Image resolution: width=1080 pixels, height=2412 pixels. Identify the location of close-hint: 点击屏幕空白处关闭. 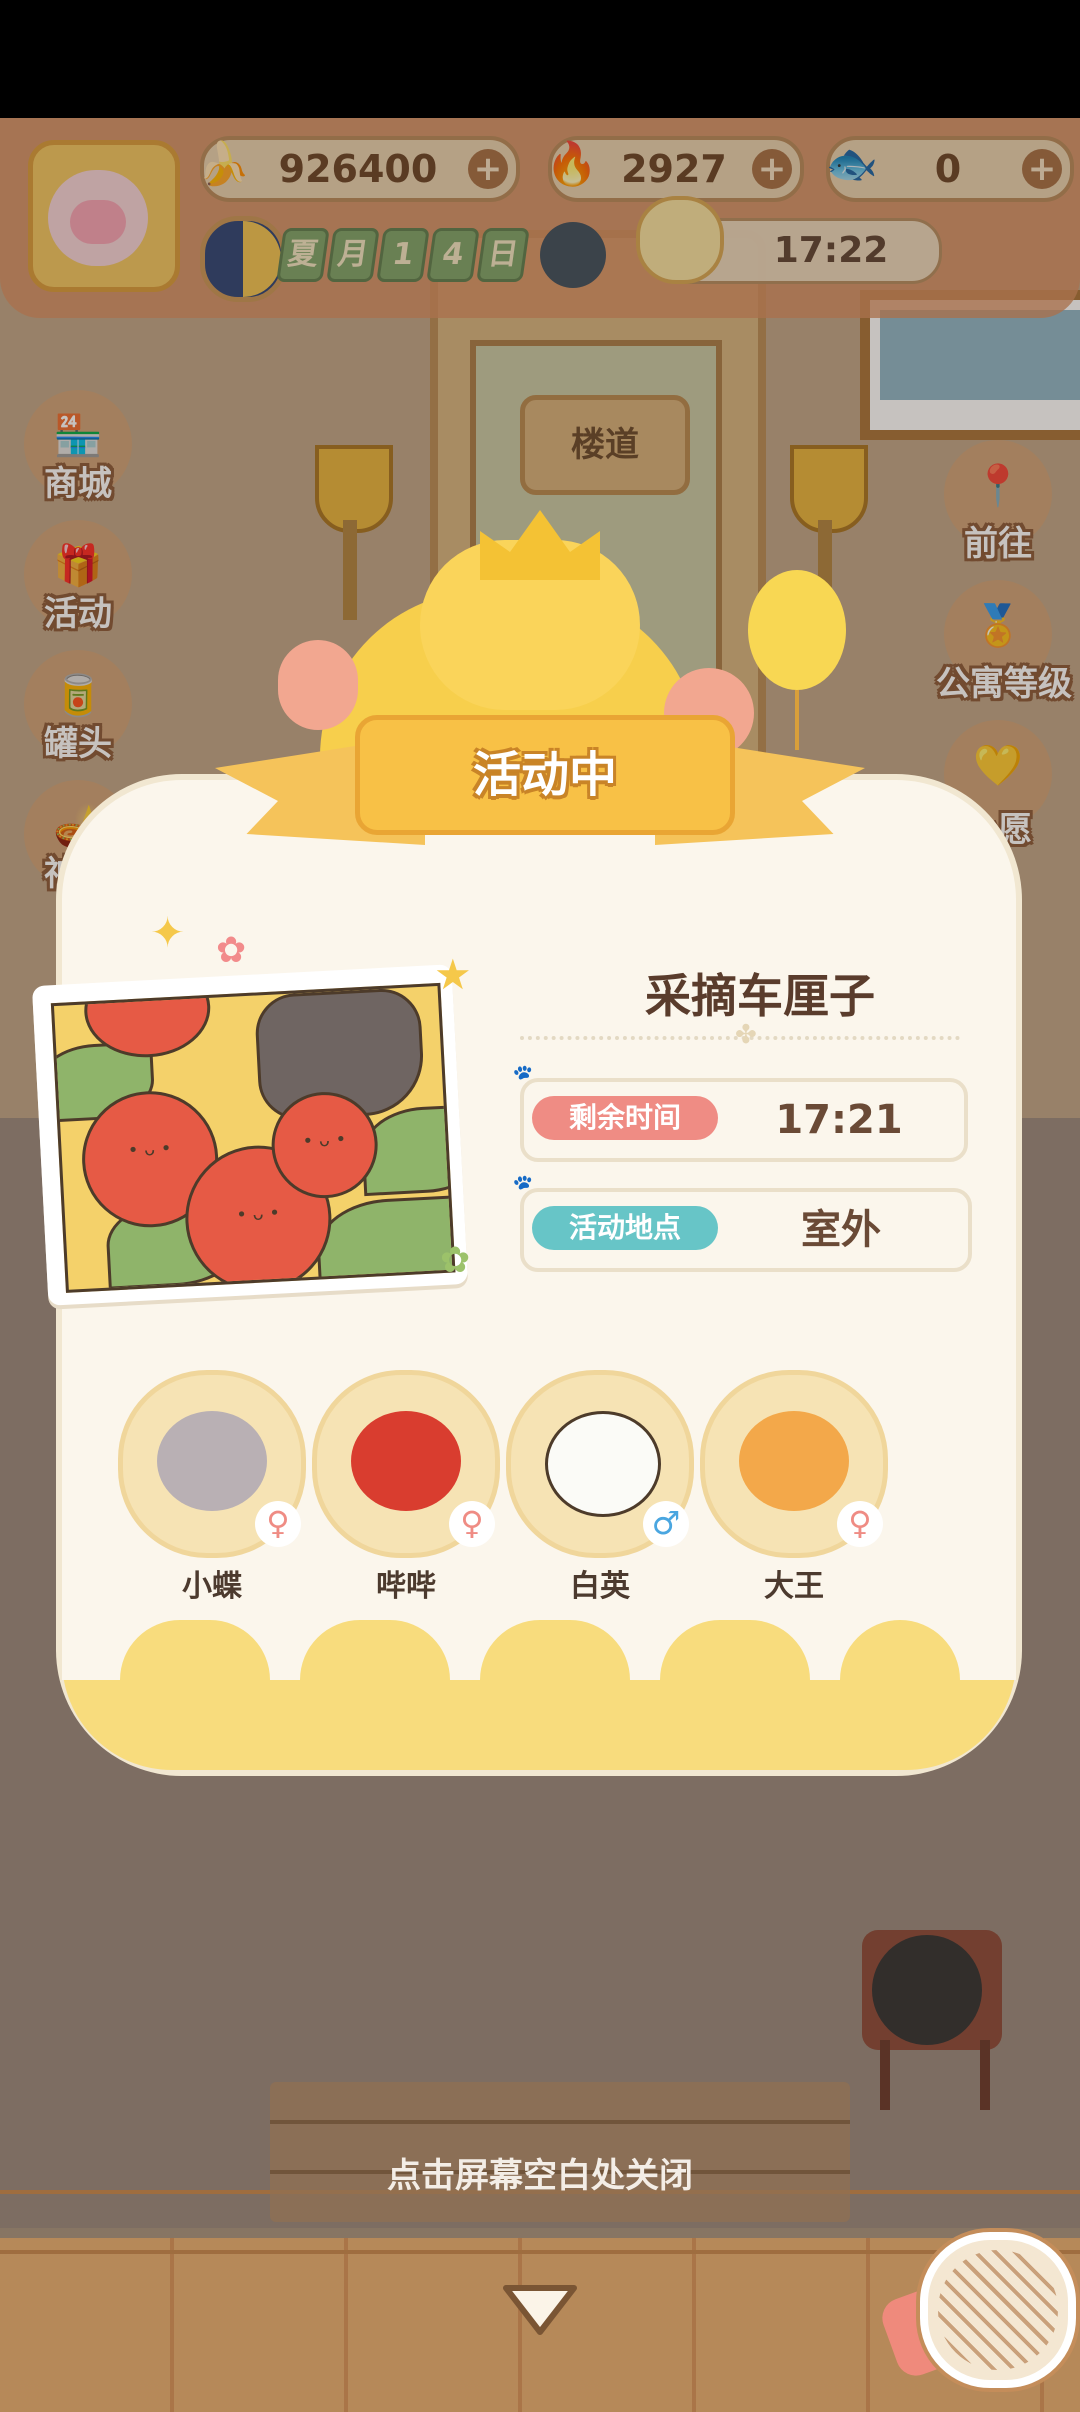
(540, 2176).